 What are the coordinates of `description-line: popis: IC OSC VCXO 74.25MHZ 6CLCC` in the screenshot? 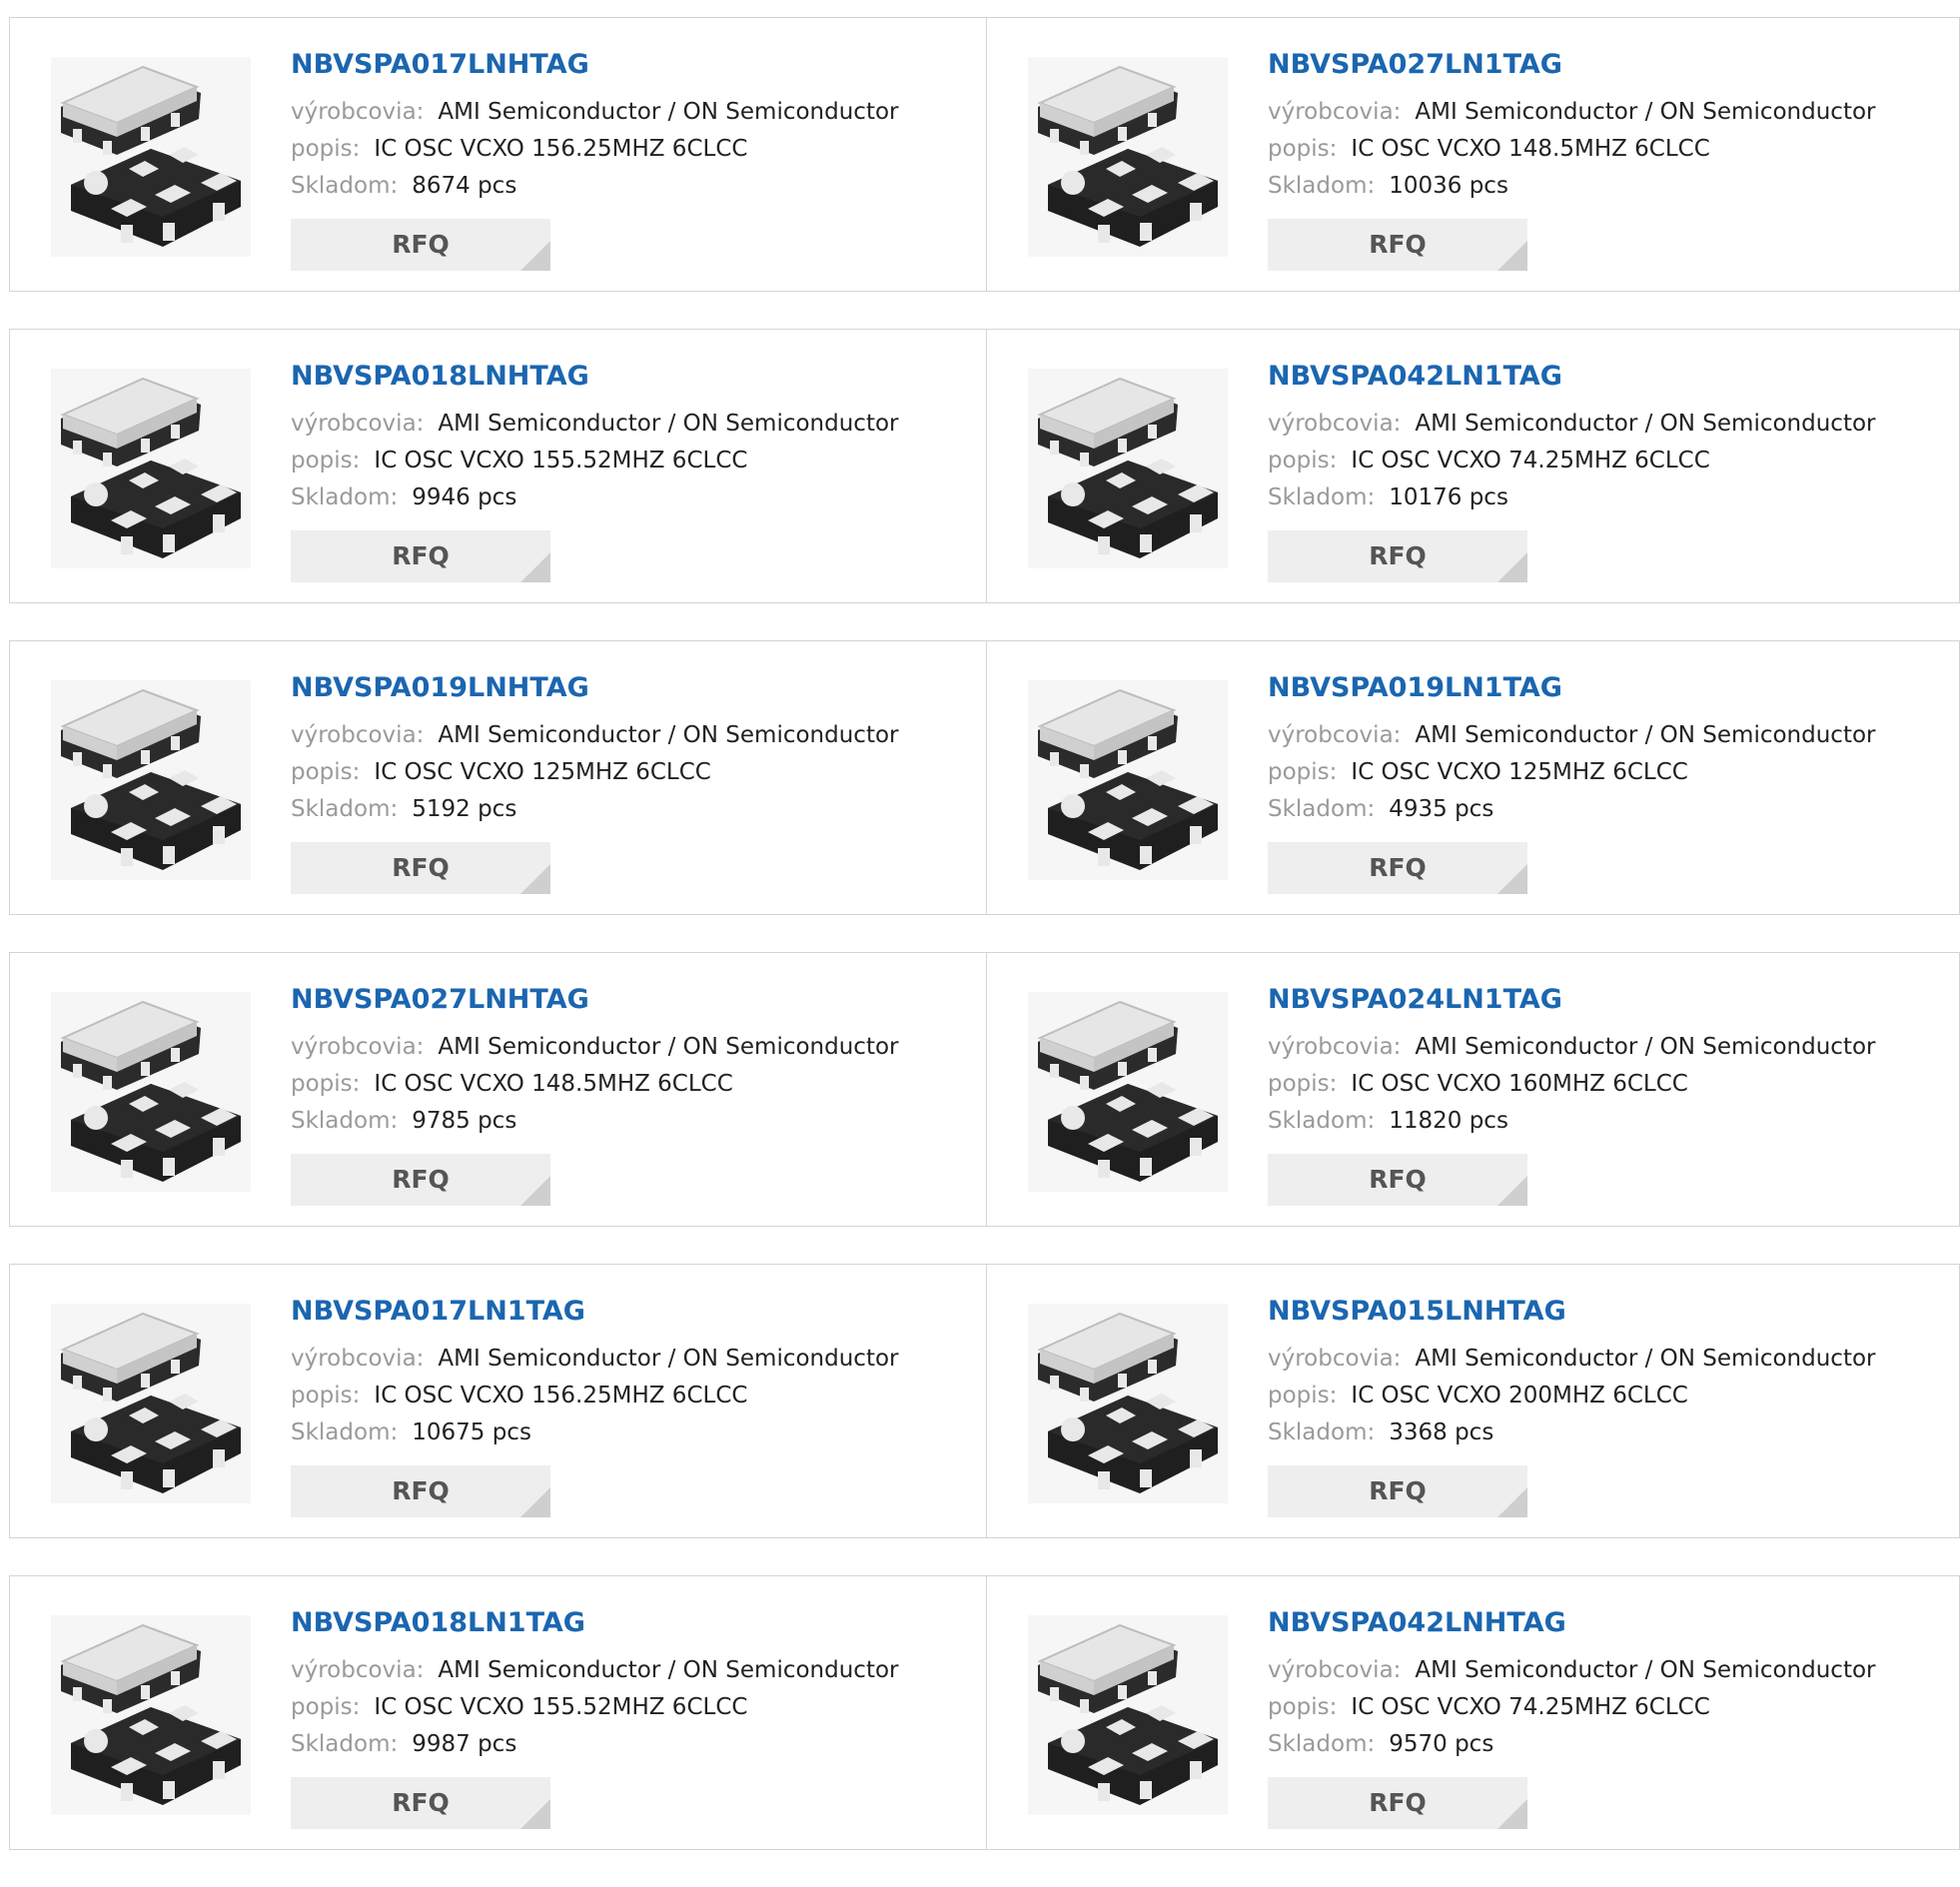 It's located at (1608, 1707).